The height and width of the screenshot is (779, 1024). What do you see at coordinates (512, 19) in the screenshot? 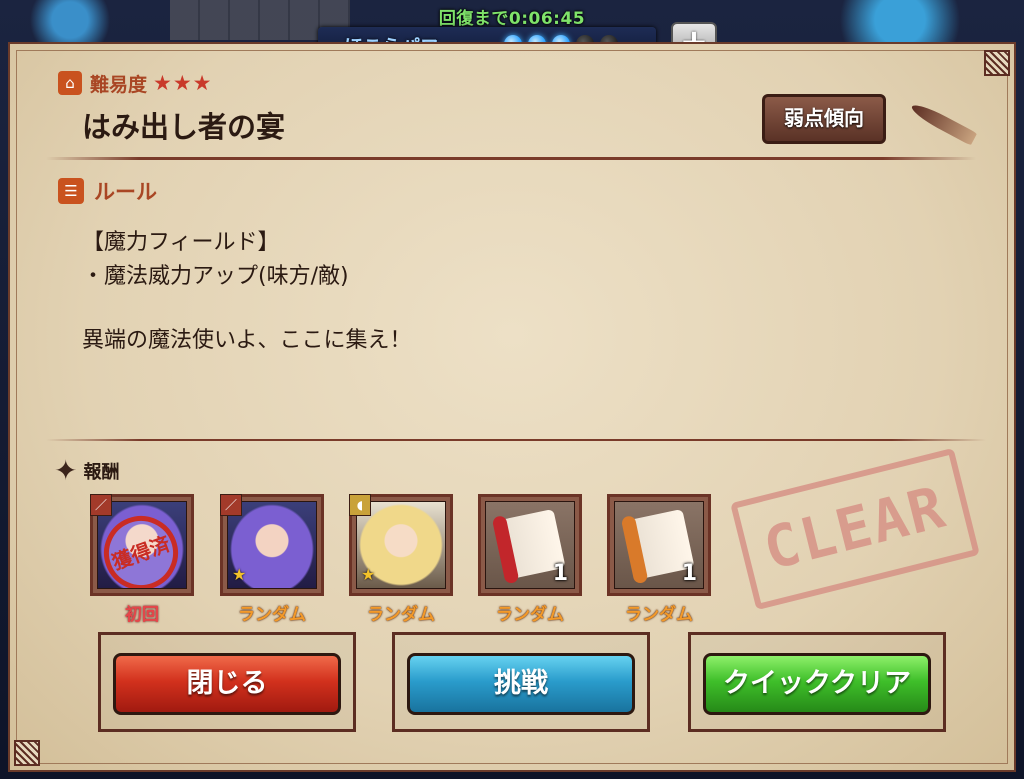
I see `recovery-timer: 回復まで0:06:45` at bounding box center [512, 19].